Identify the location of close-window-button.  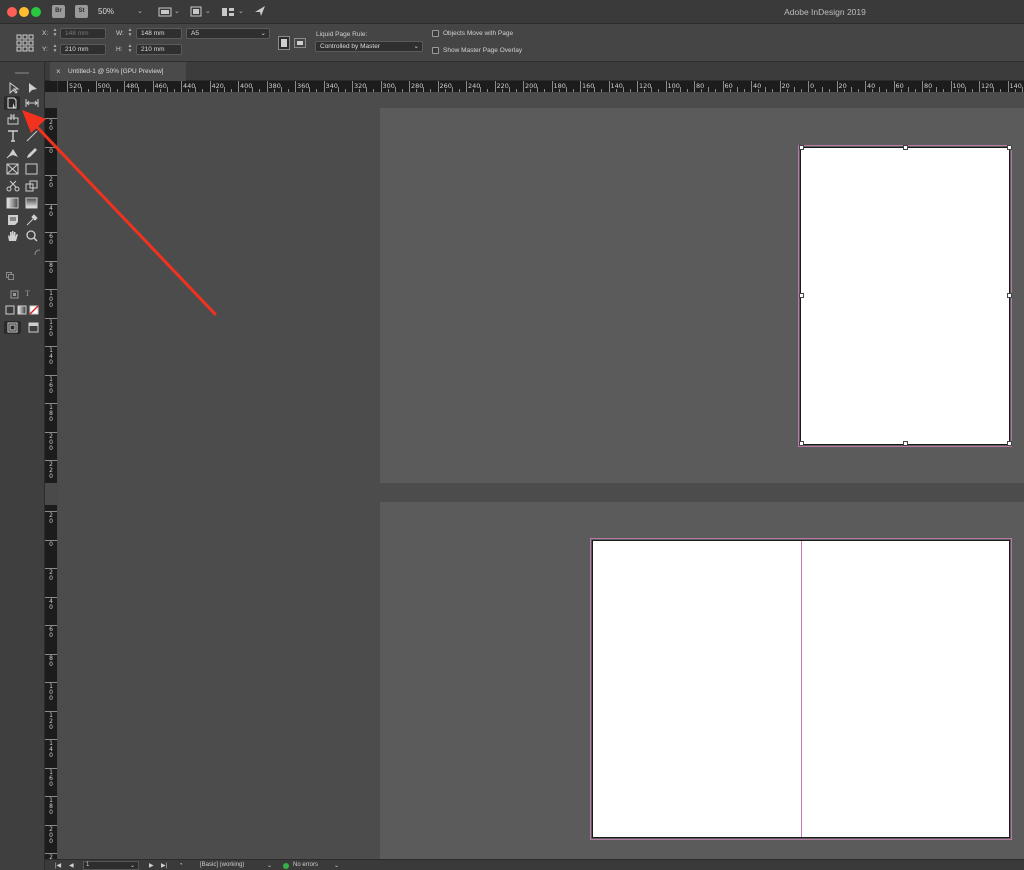
(12, 12).